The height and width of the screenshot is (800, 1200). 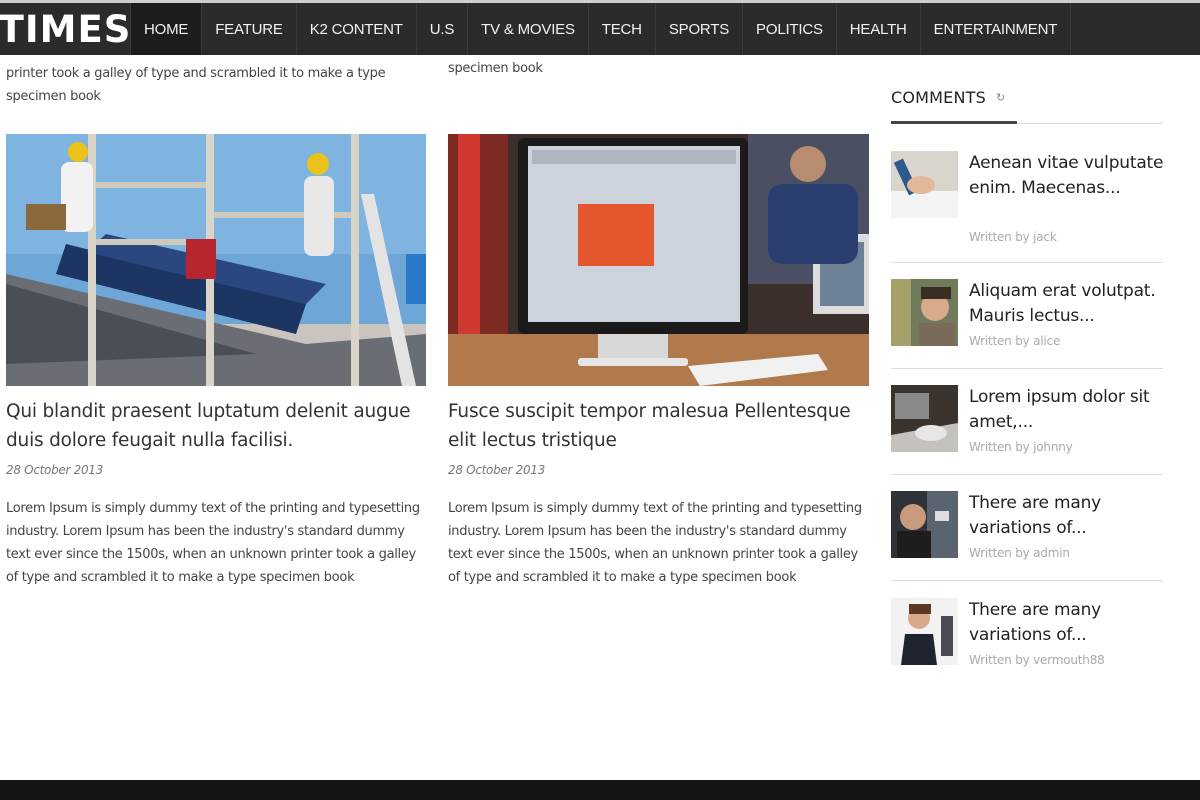 What do you see at coordinates (216, 260) in the screenshot?
I see `article-image-solar-workers` at bounding box center [216, 260].